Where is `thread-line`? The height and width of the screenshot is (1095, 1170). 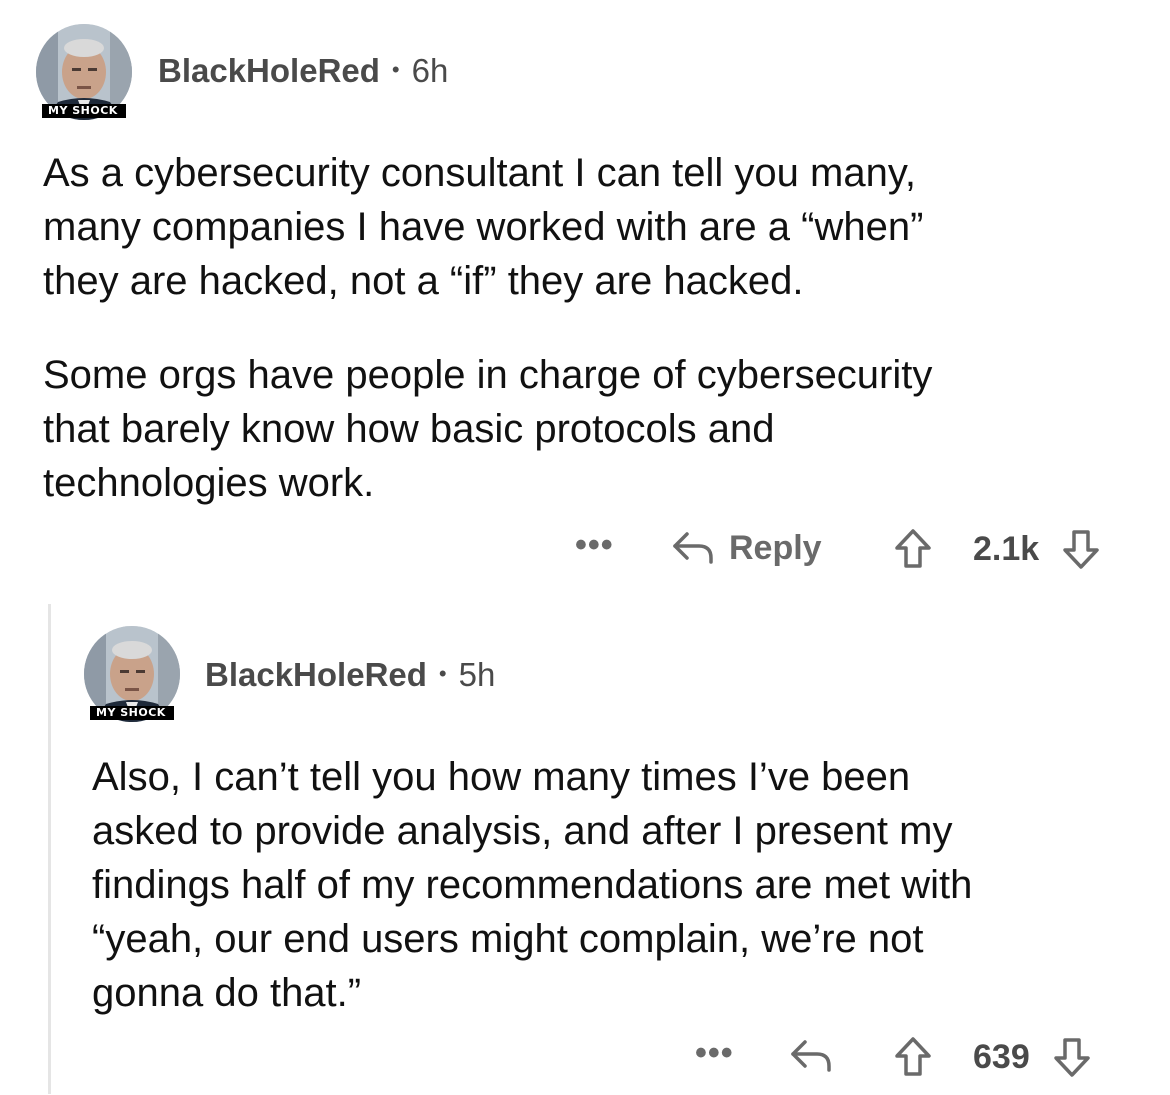
thread-line is located at coordinates (49, 849).